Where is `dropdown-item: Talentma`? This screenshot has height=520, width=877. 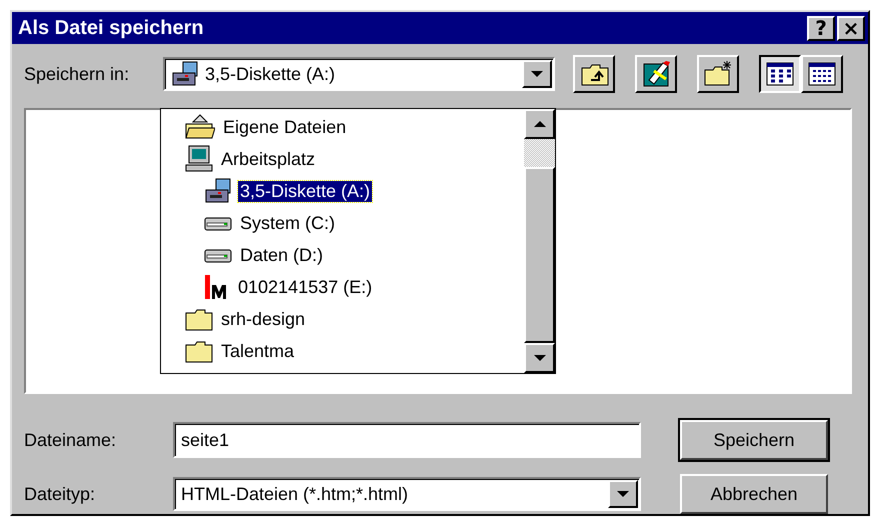 dropdown-item: Talentma is located at coordinates (257, 351).